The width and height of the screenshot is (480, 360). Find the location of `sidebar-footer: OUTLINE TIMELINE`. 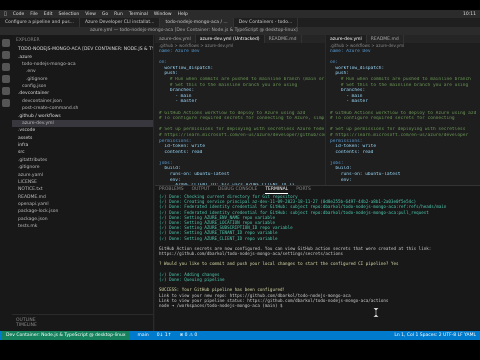

sidebar-footer: OUTLINE TIMELINE is located at coordinates (82, 322).